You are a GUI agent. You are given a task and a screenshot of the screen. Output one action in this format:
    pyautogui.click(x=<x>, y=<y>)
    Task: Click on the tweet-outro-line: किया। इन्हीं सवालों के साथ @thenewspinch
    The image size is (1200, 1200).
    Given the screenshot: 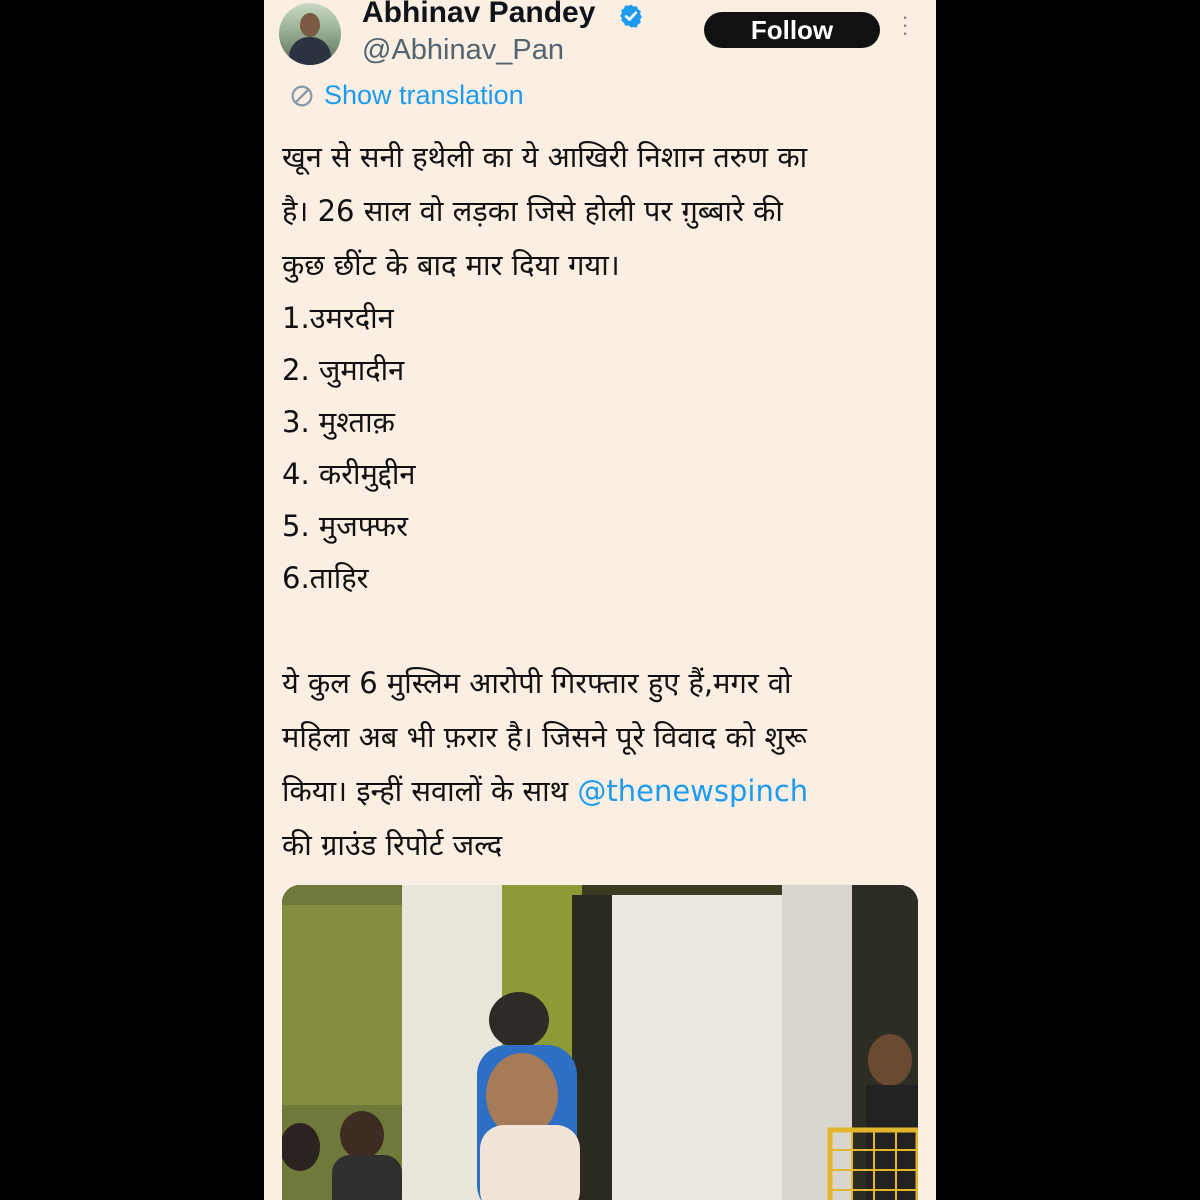 What is the action you would take?
    pyautogui.click(x=602, y=791)
    